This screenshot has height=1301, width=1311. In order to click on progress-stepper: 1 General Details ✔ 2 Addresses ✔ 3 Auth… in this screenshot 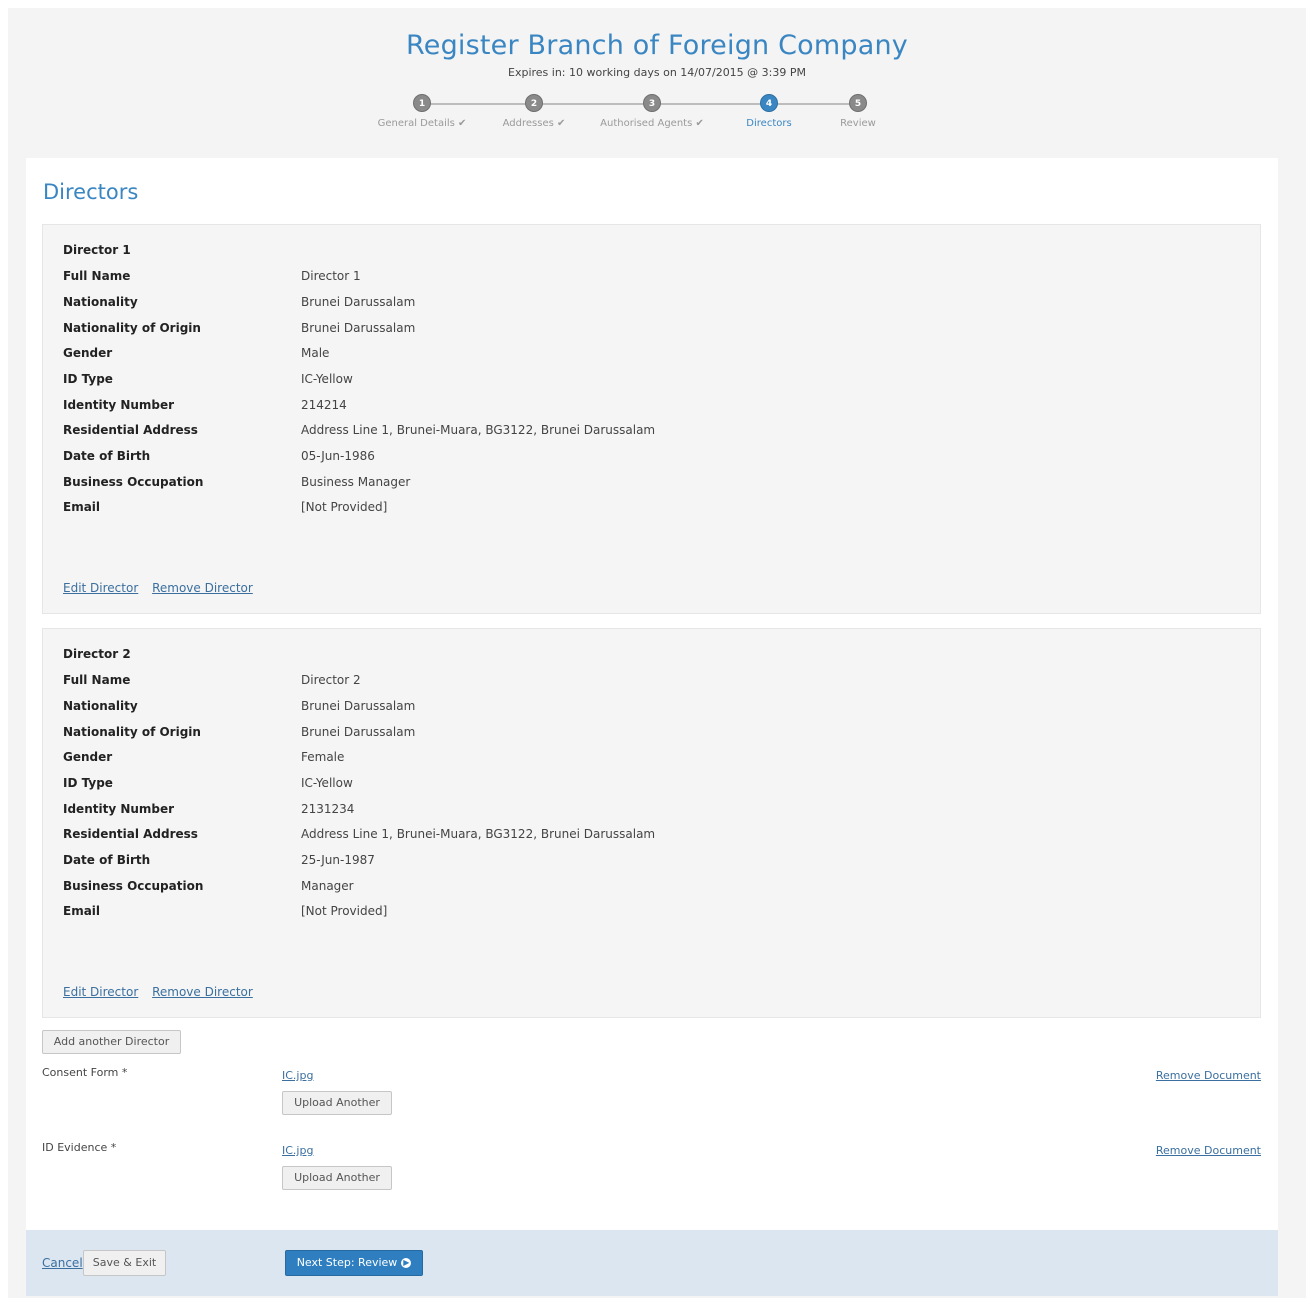, I will do `click(657, 119)`.